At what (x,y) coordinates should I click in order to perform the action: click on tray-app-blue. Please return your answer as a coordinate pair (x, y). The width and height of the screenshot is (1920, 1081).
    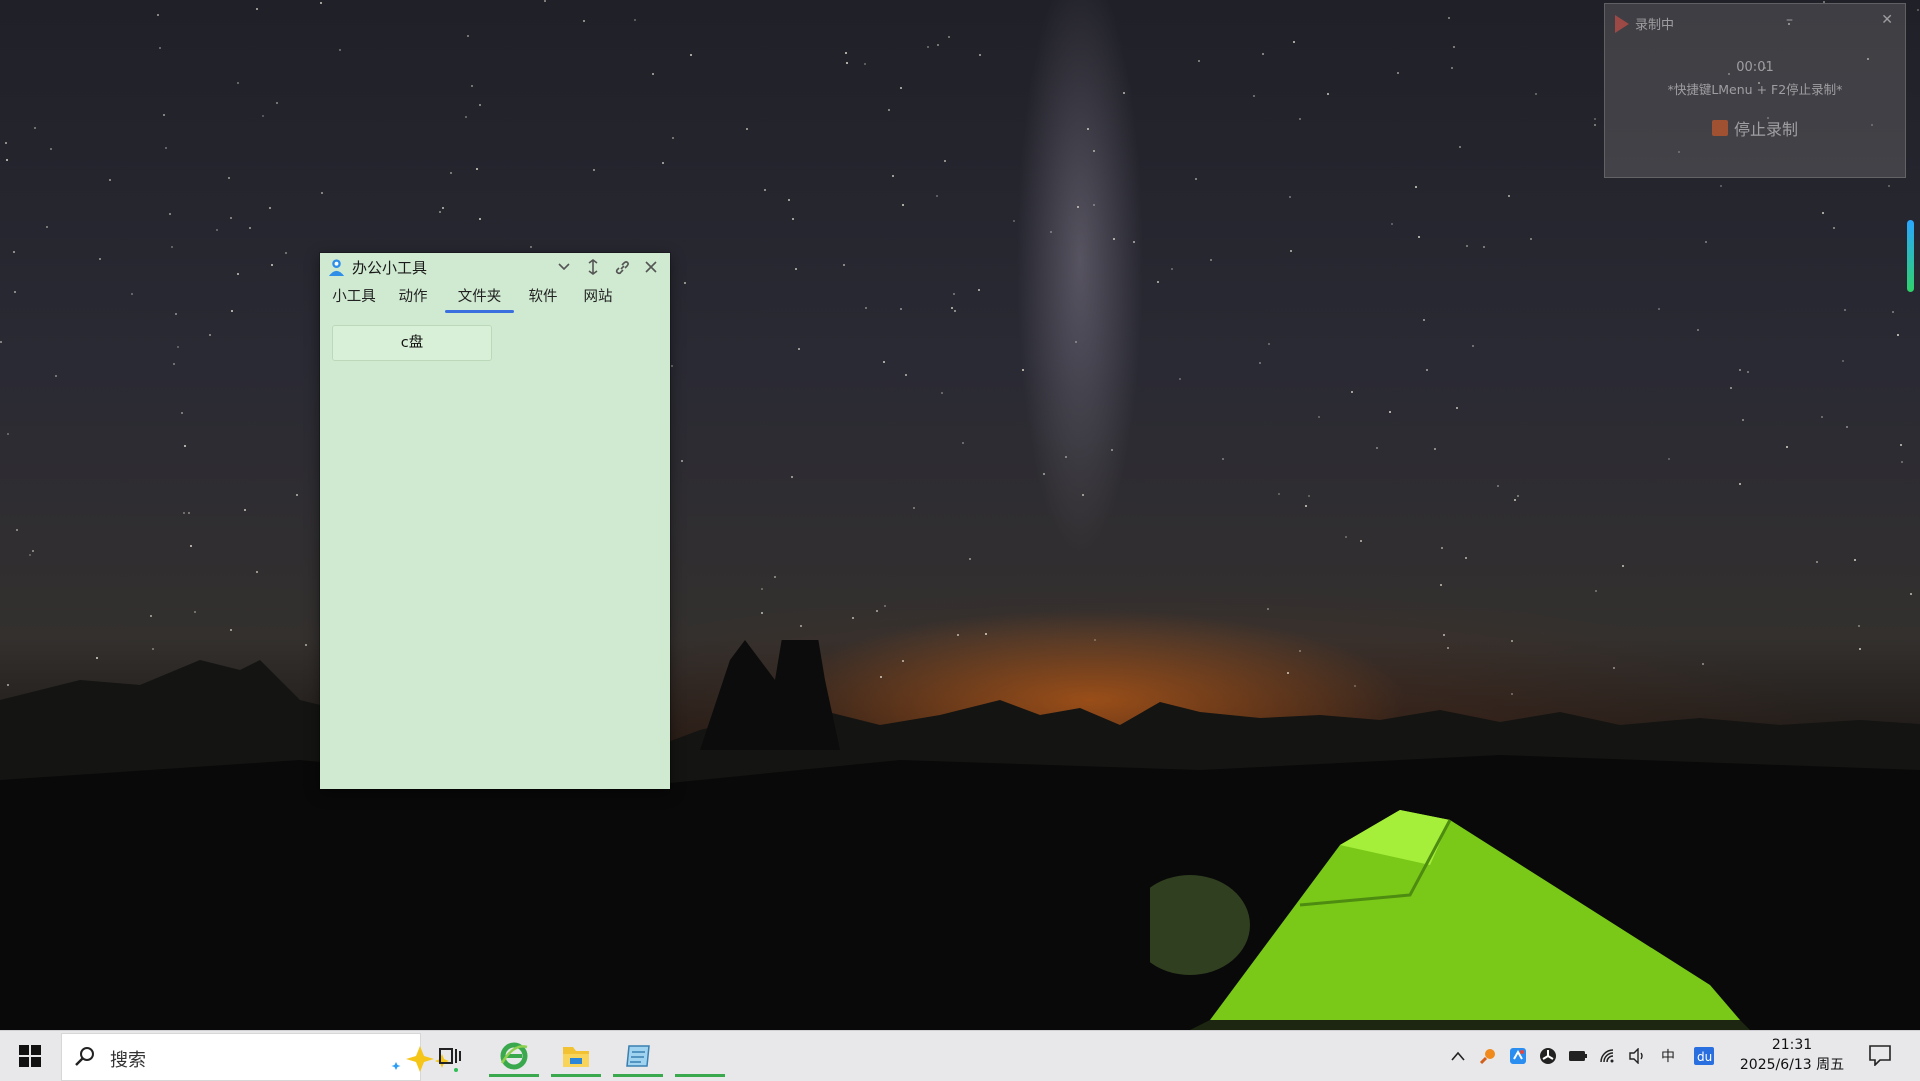
    Looking at the image, I should click on (1518, 1056).